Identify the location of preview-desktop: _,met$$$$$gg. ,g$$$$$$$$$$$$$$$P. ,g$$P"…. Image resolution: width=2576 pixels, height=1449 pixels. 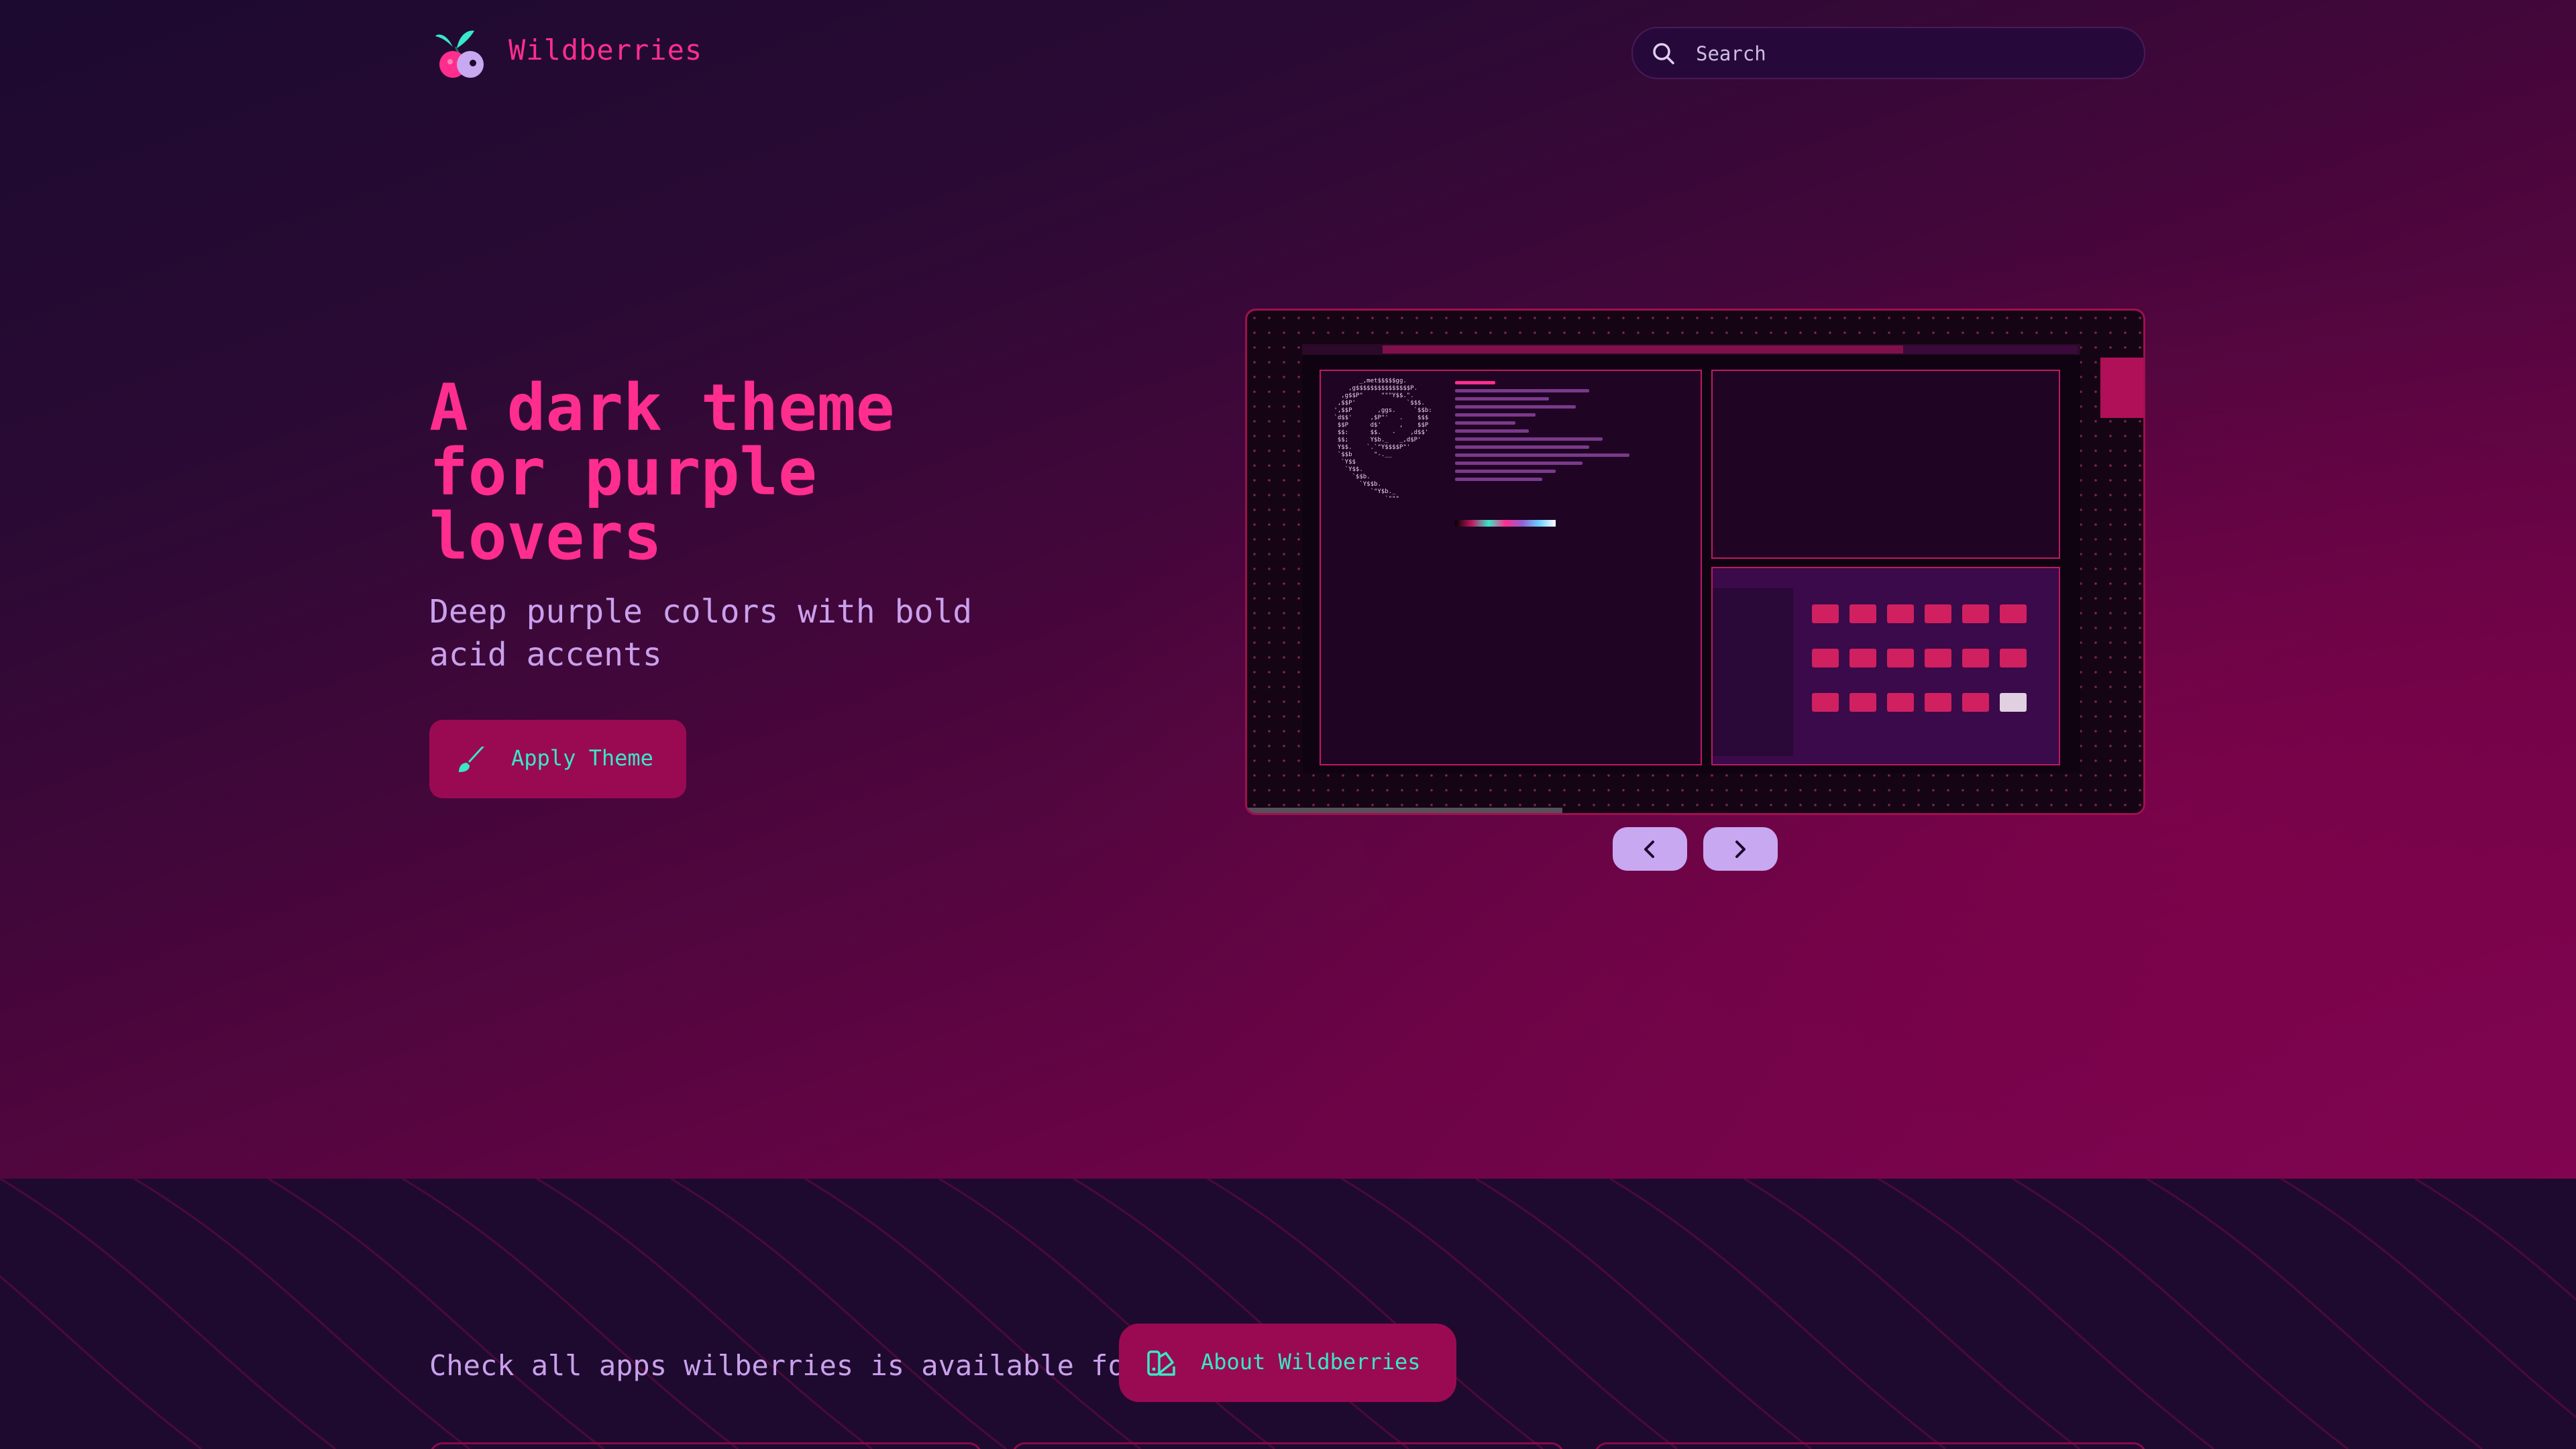
(1691, 558).